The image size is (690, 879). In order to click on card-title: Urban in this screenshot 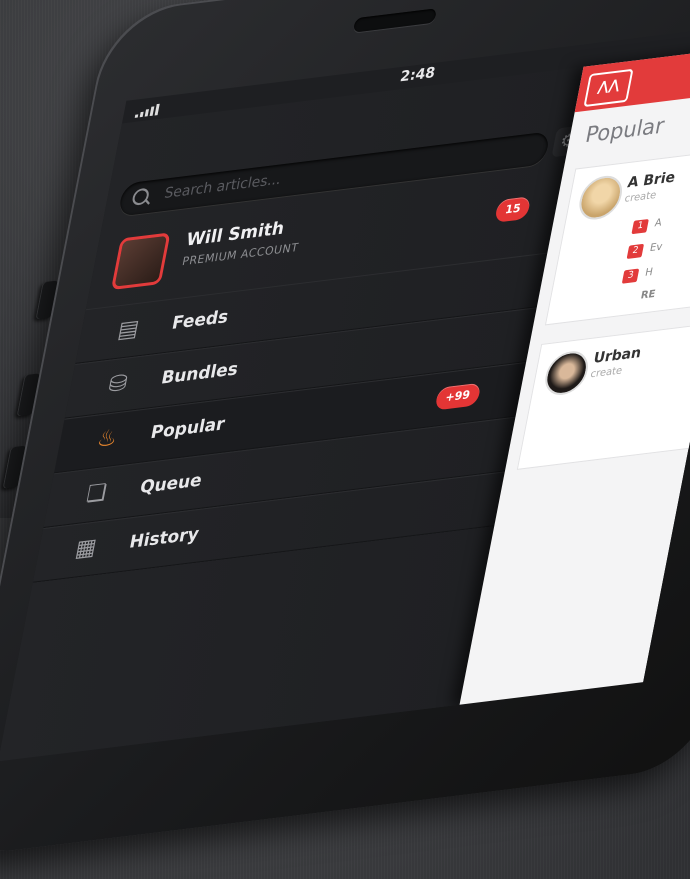, I will do `click(617, 356)`.